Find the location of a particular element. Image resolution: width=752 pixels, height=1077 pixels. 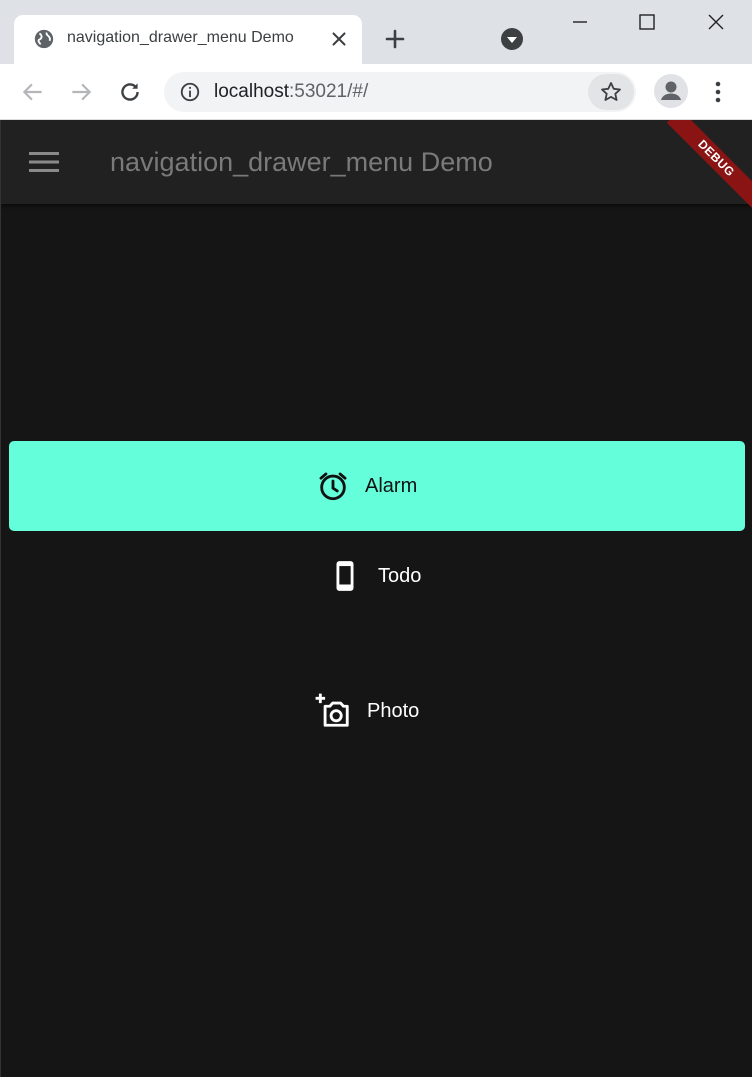

tab-title: navigation_drawer_menu Demo is located at coordinates (180, 37).